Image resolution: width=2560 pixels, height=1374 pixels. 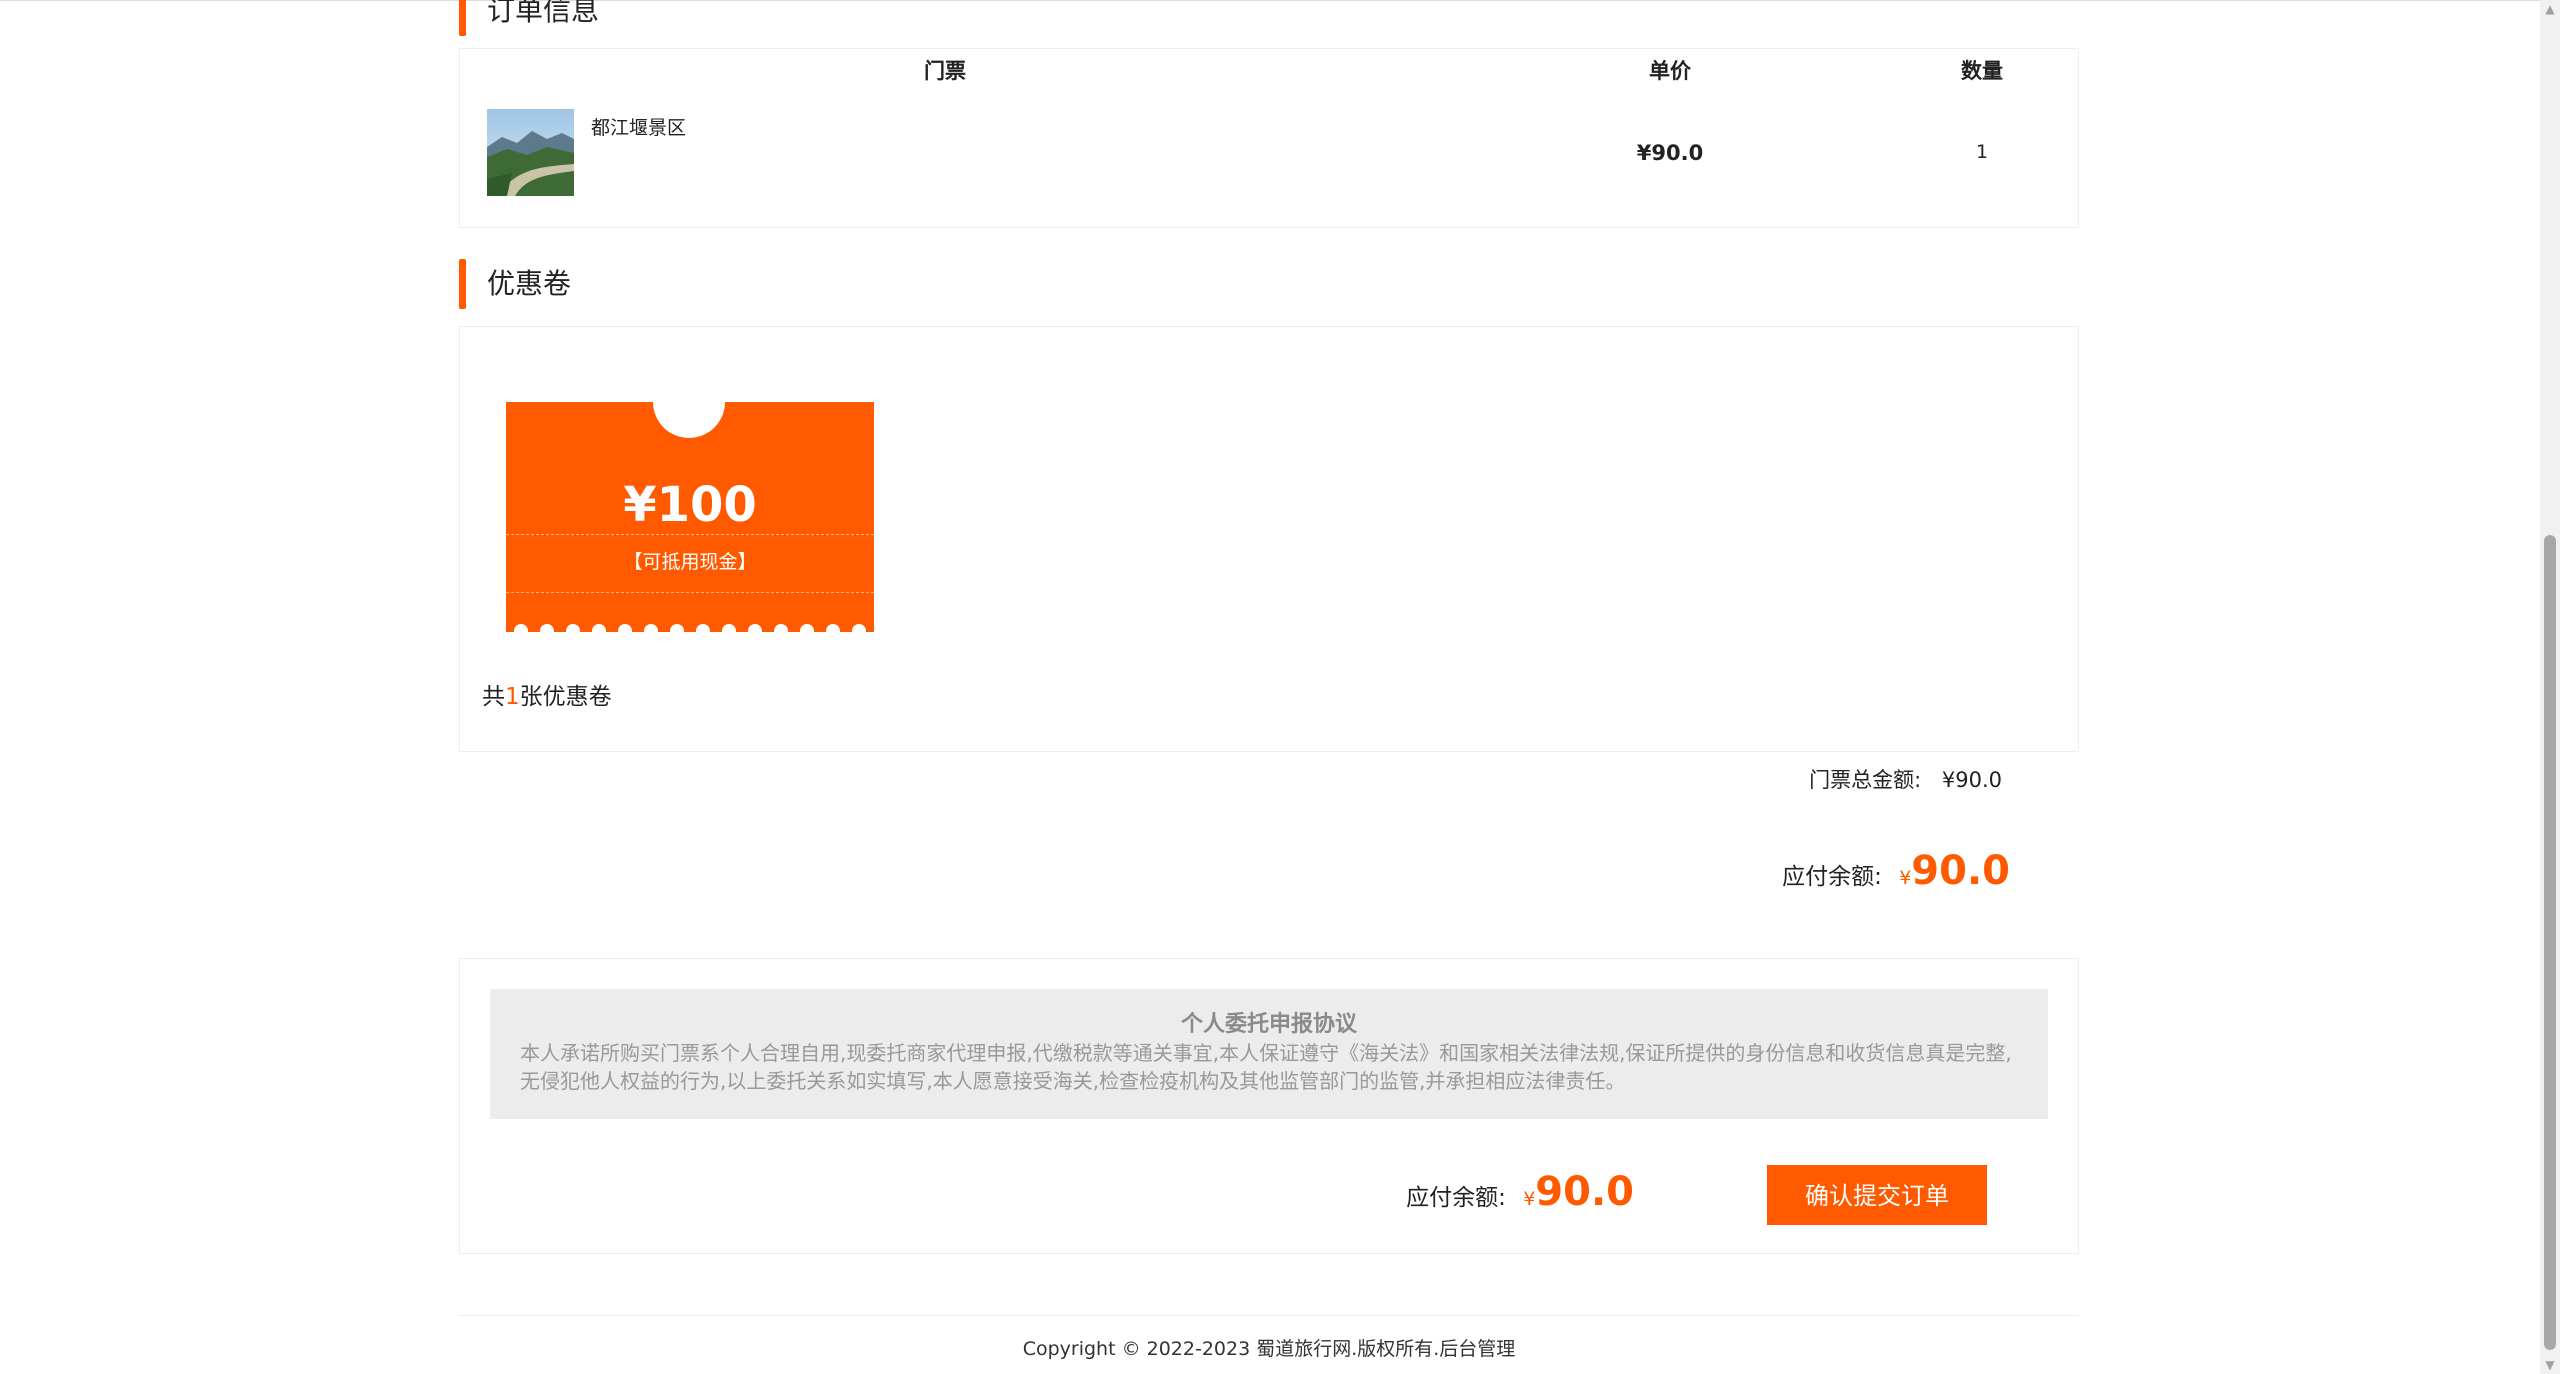 What do you see at coordinates (1971, 780) in the screenshot?
I see `ticket-total-value: ¥90.0` at bounding box center [1971, 780].